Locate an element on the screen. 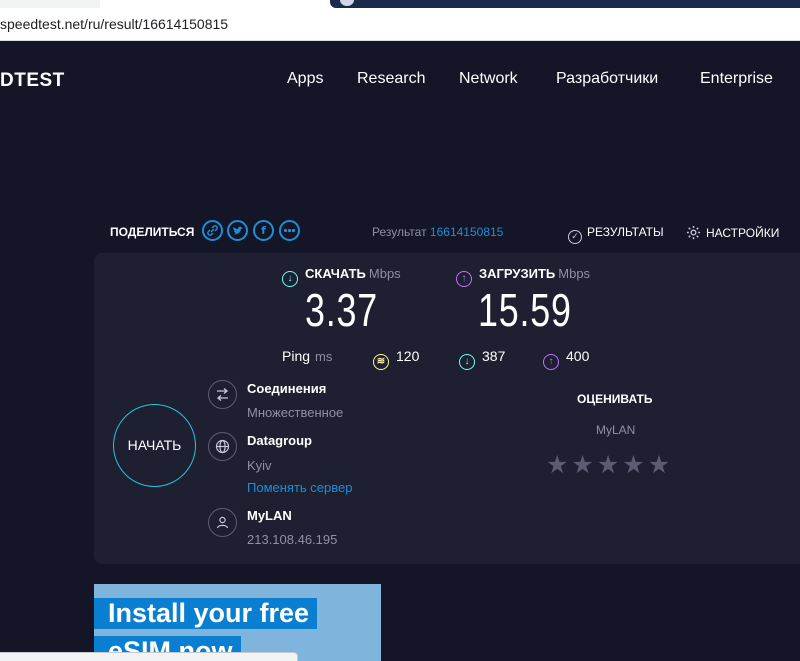 The width and height of the screenshot is (800, 661). upload-unit: Mbps is located at coordinates (574, 273).